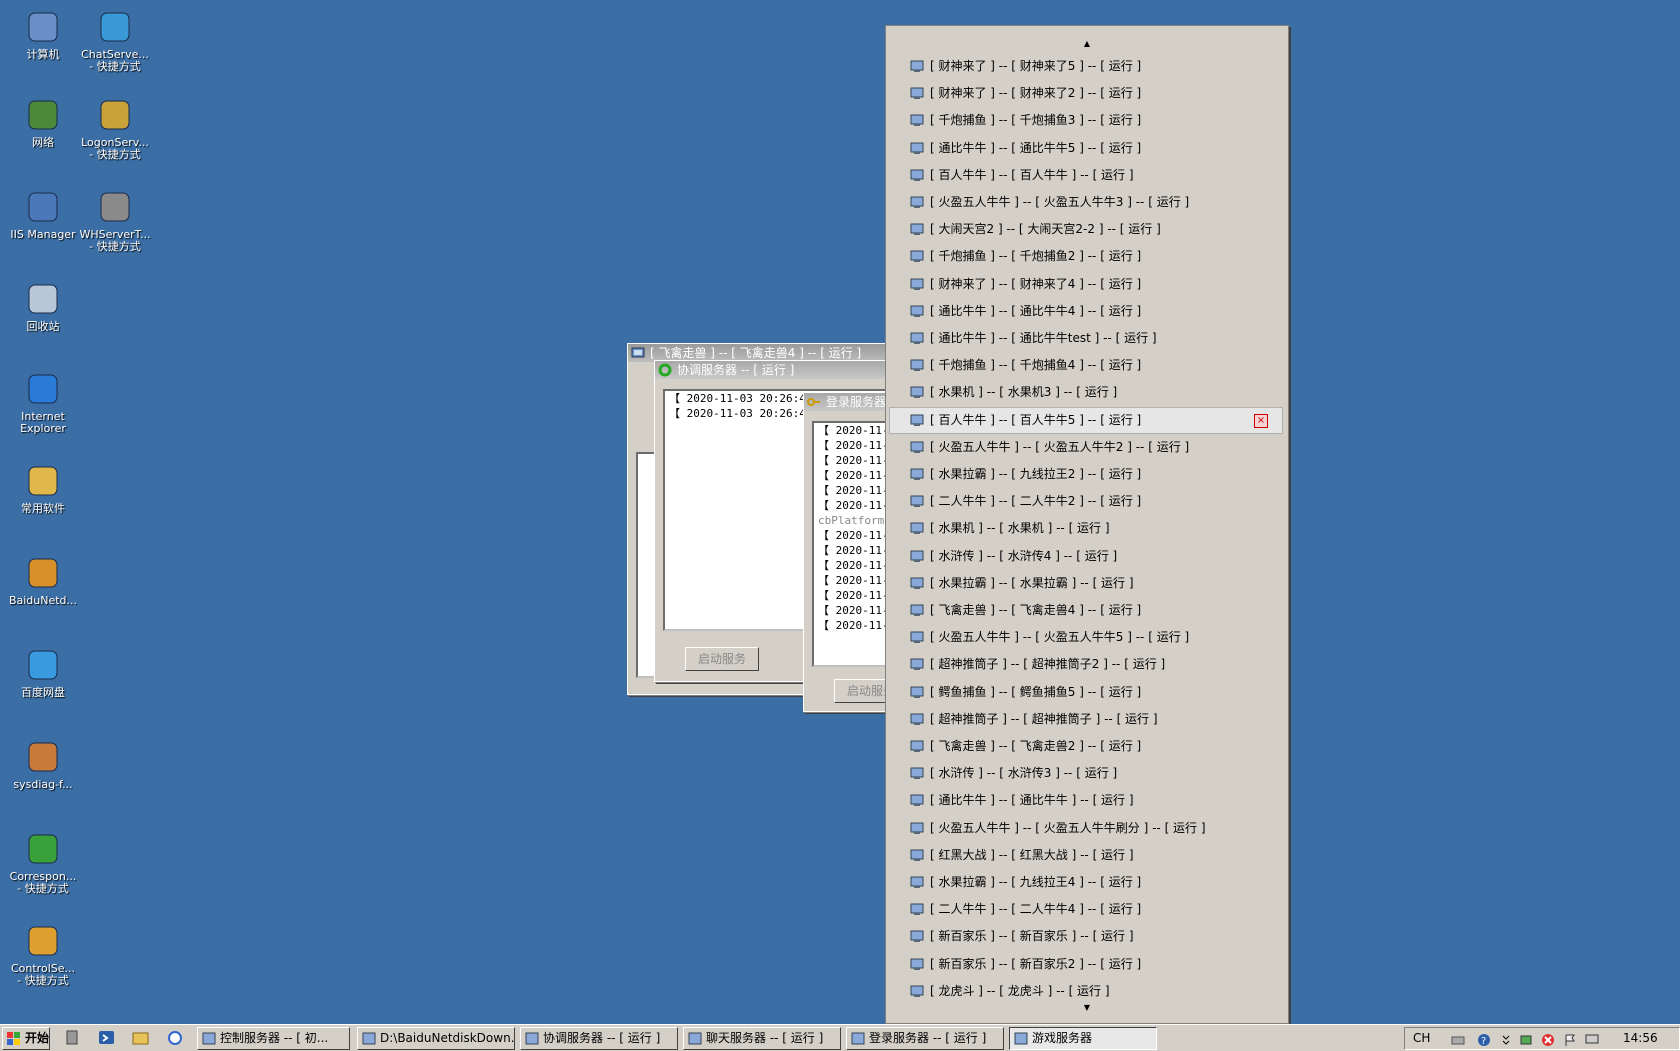 Image resolution: width=1680 pixels, height=1051 pixels. I want to click on powershell-icon, so click(107, 1037).